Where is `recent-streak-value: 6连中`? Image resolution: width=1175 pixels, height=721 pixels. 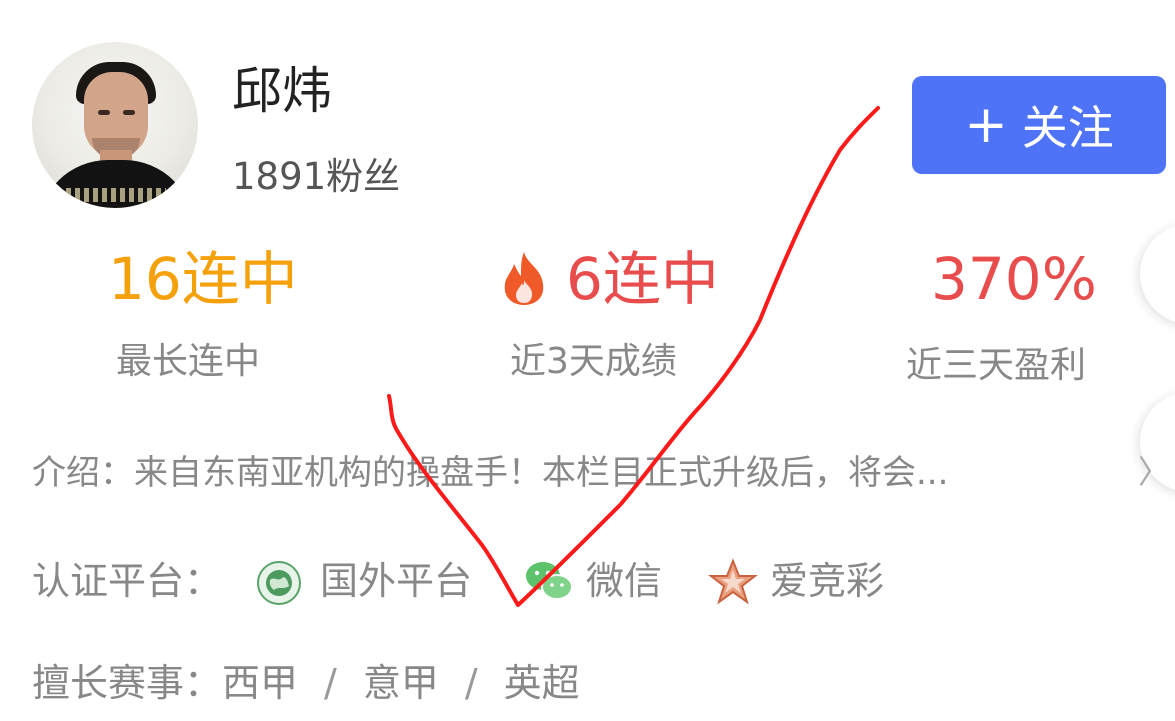
recent-streak-value: 6连中 is located at coordinates (642, 279).